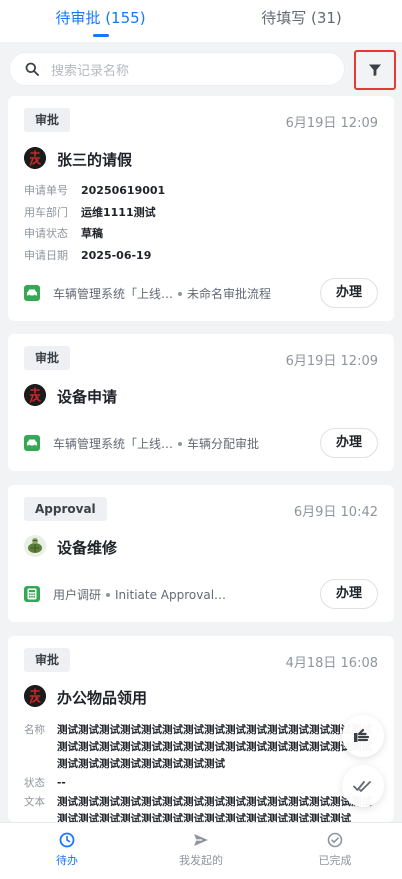 Image resolution: width=402 pixels, height=879 pixels. I want to click on card-footer: 用户调研 Initiate Approval… 办理, so click(201, 594).